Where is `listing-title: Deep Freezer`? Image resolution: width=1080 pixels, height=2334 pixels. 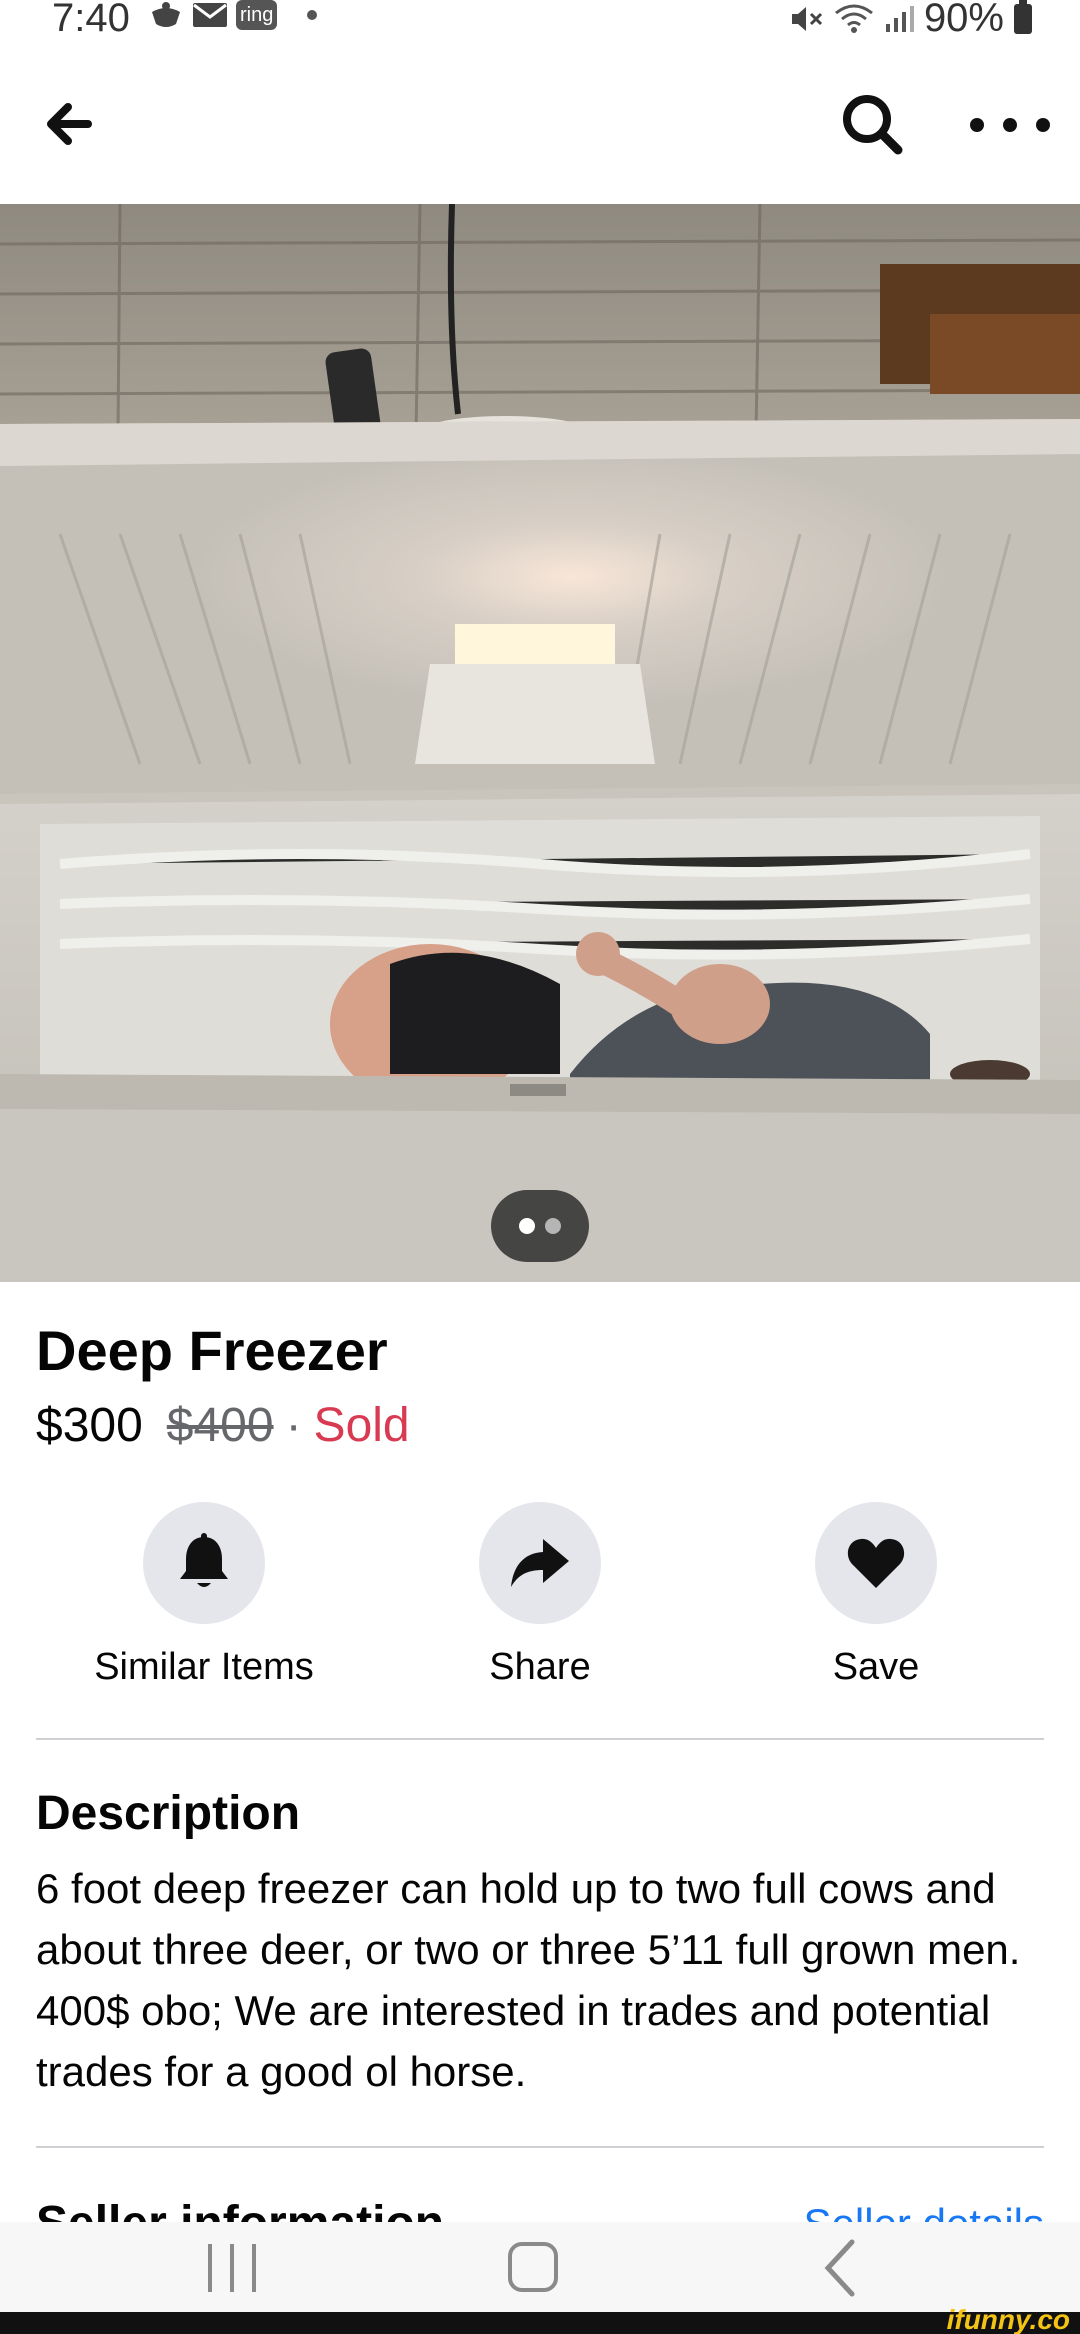
listing-title: Deep Freezer is located at coordinates (212, 1350).